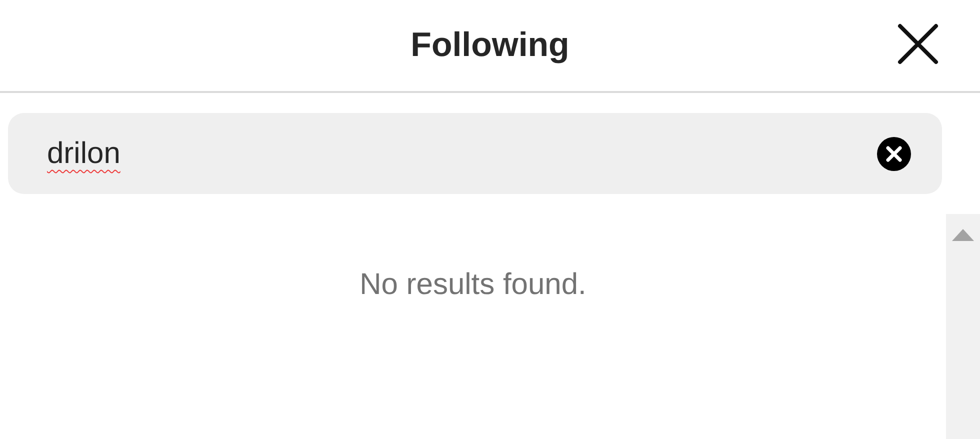 The width and height of the screenshot is (980, 439). What do you see at coordinates (963, 326) in the screenshot?
I see `scrollbar` at bounding box center [963, 326].